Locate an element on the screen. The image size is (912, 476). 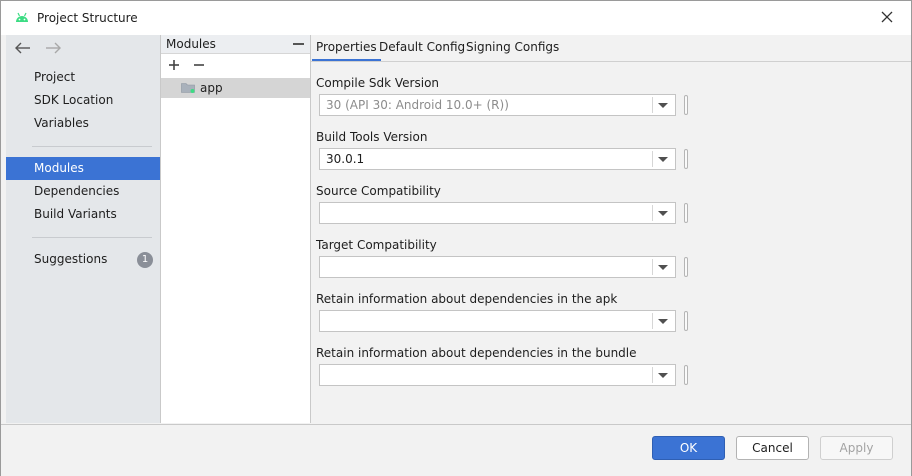
modules-toolbar is located at coordinates (235, 65).